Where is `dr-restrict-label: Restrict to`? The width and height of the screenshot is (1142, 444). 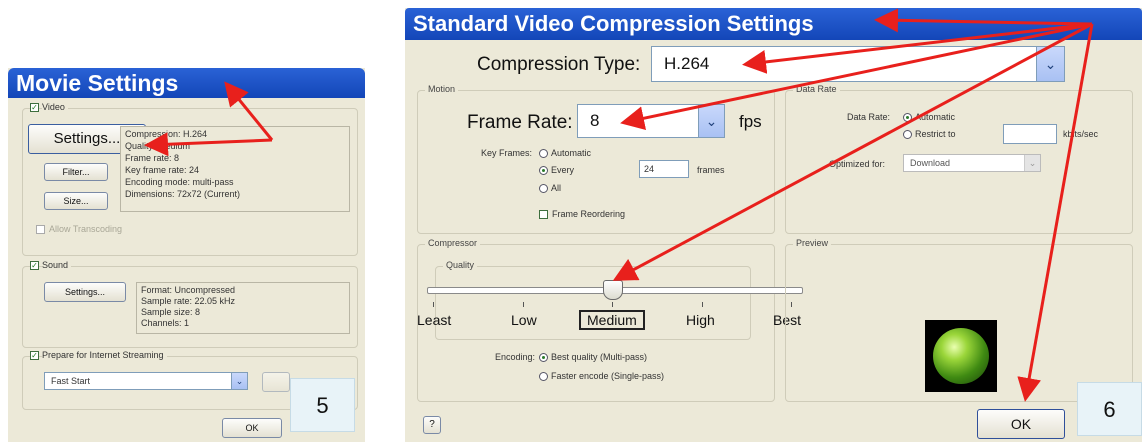 dr-restrict-label: Restrict to is located at coordinates (935, 134).